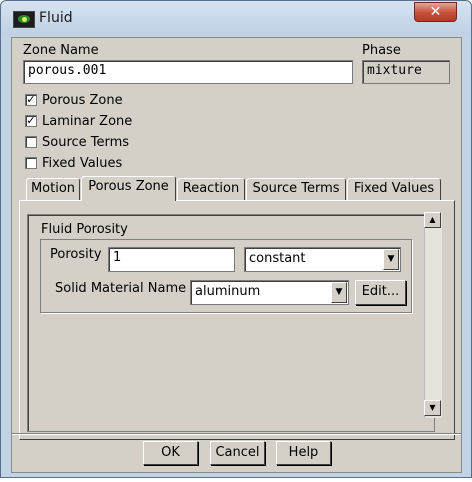 The width and height of the screenshot is (472, 482). I want to click on porosity-input: 1, so click(171, 259).